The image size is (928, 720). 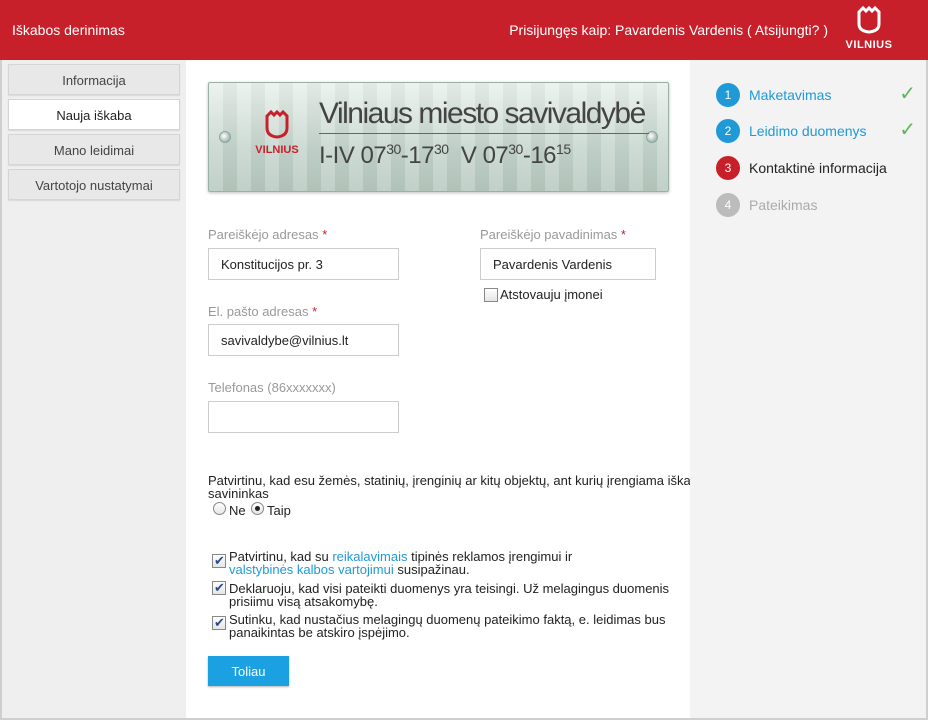 I want to click on confirm-data-true-line2: prisiimu visą atsakomybę., so click(x=303, y=601).